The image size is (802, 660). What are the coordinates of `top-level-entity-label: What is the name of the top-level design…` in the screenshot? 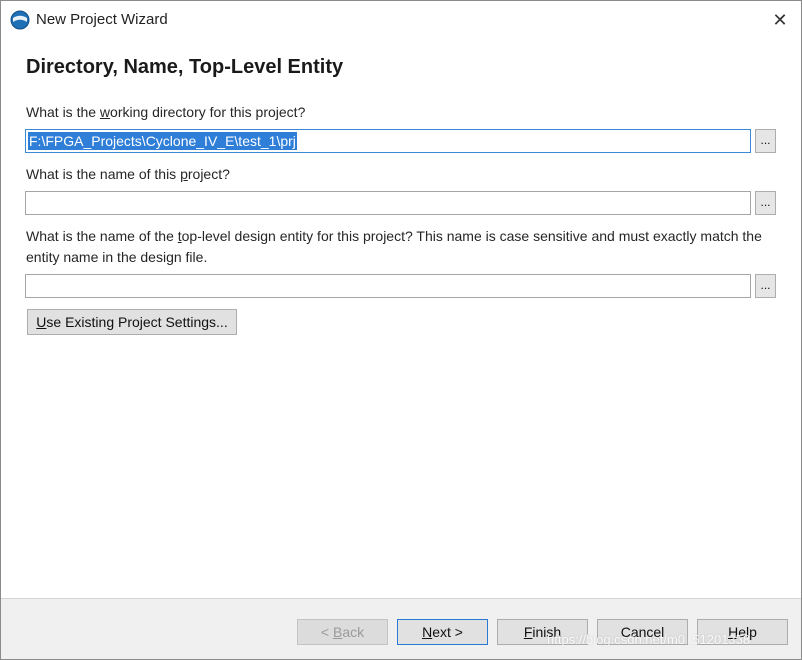 It's located at (406, 247).